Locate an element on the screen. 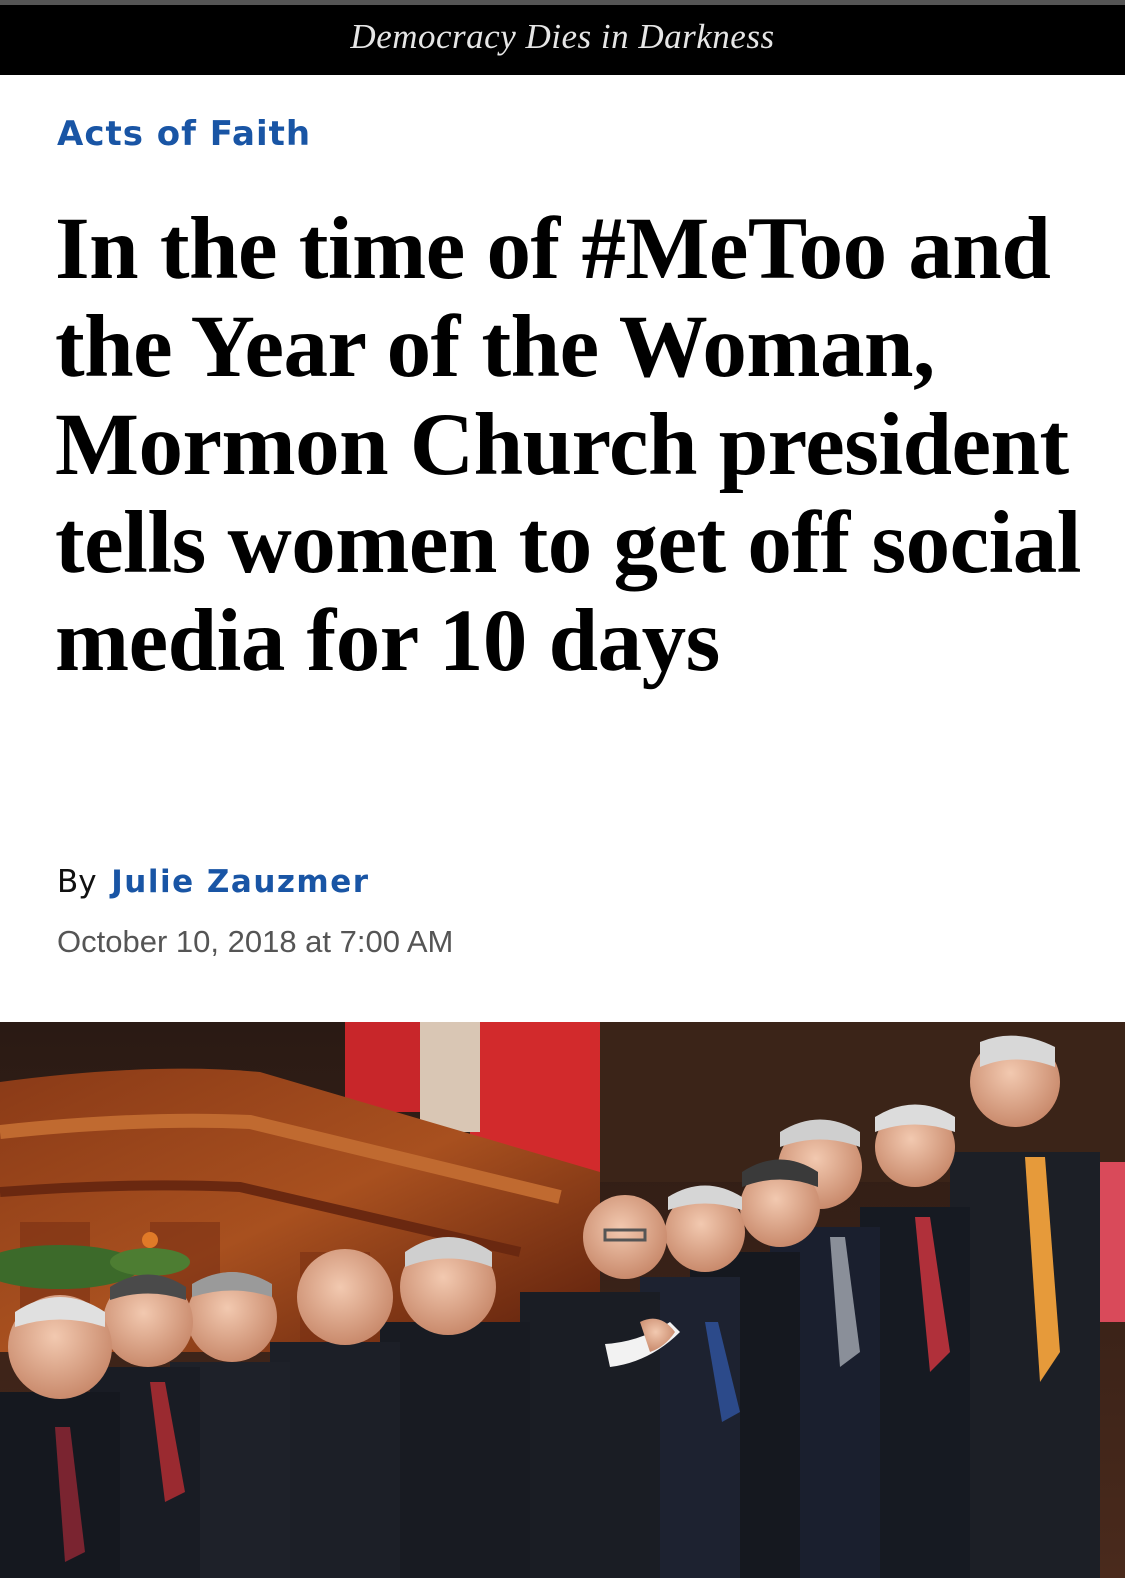 The image size is (1125, 1578). publish-date: October 10, 2018 at 7:00 AM is located at coordinates (255, 941).